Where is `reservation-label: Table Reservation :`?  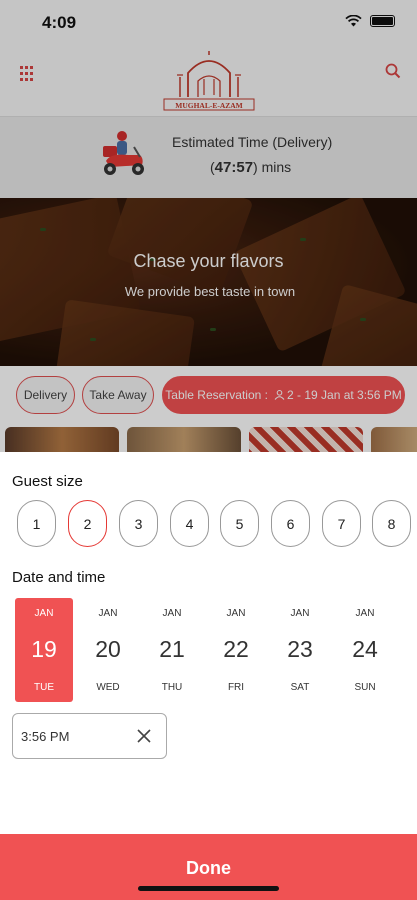 reservation-label: Table Reservation : is located at coordinates (216, 395).